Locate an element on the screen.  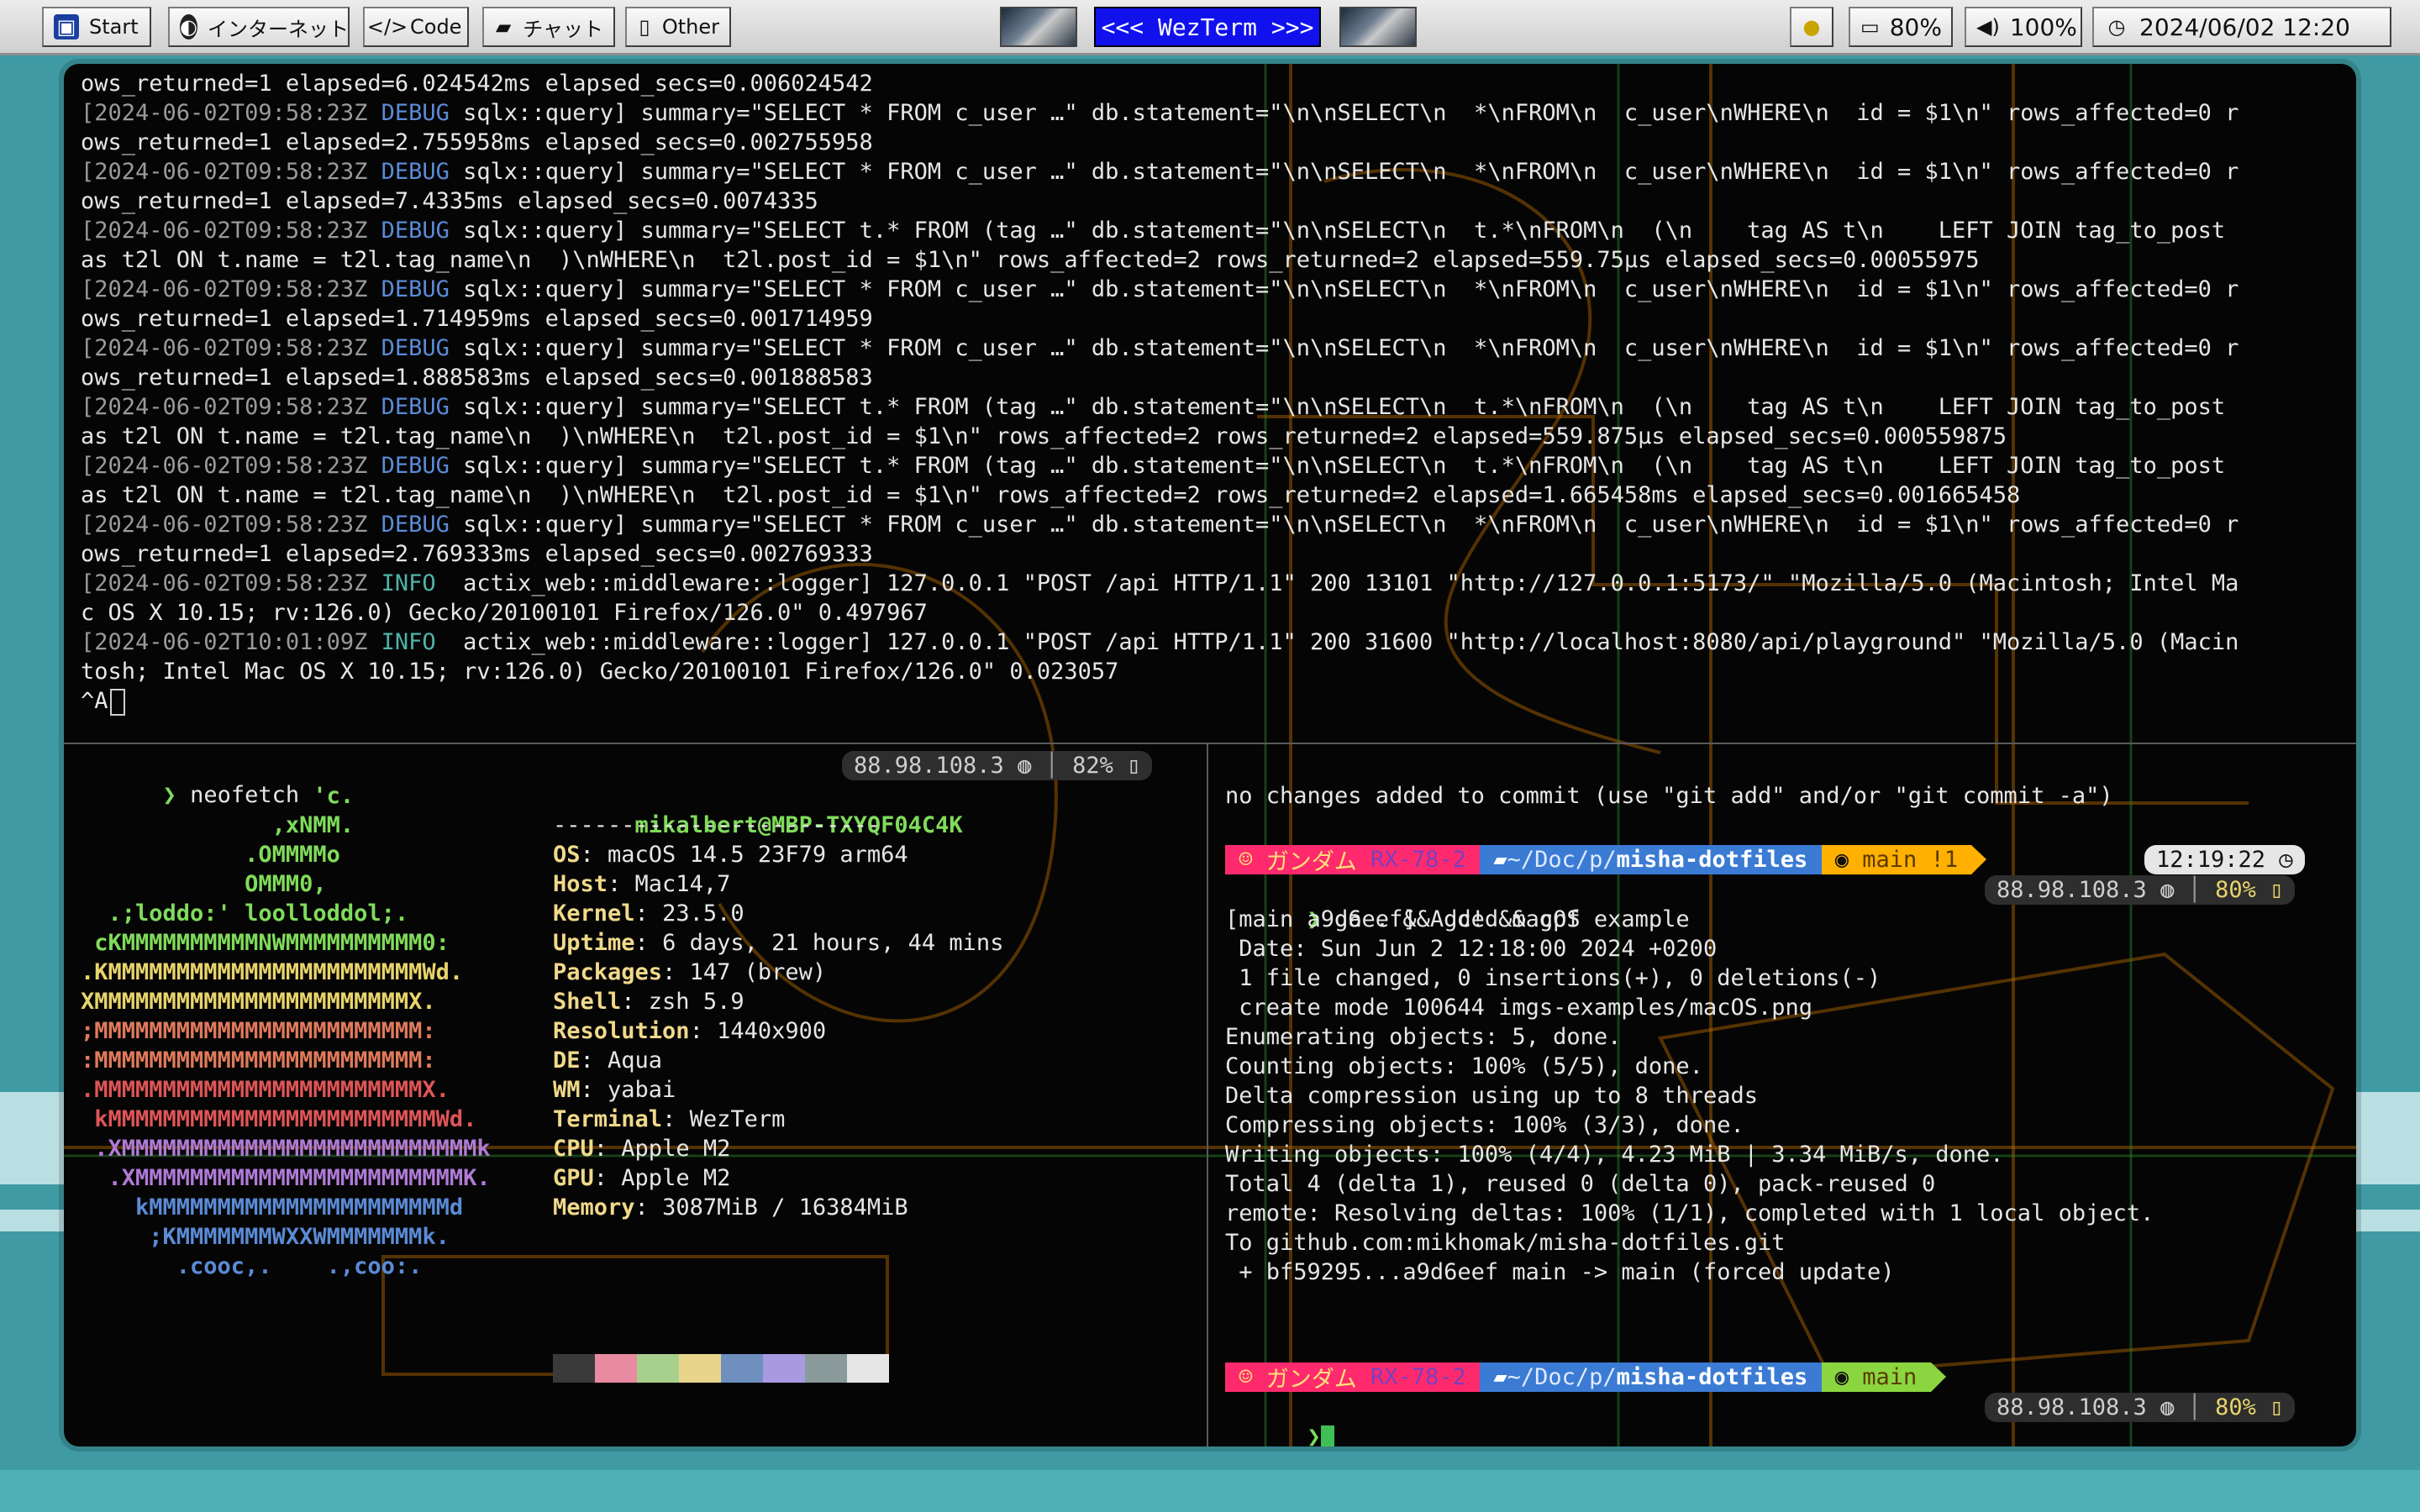
trash-icon: ▯ is located at coordinates (644, 27).